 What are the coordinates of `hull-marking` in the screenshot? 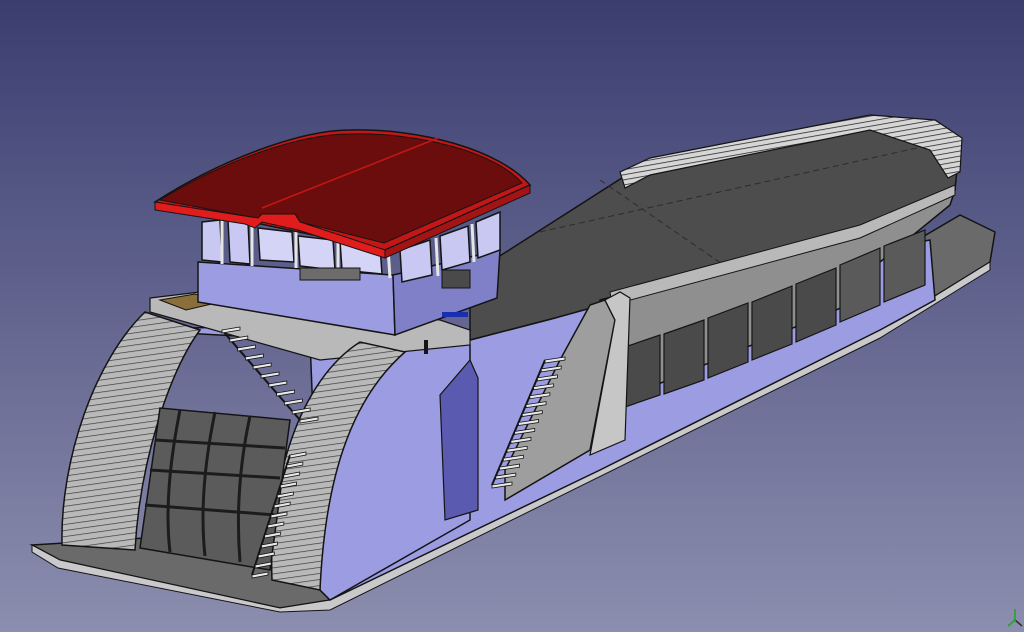 It's located at (426, 347).